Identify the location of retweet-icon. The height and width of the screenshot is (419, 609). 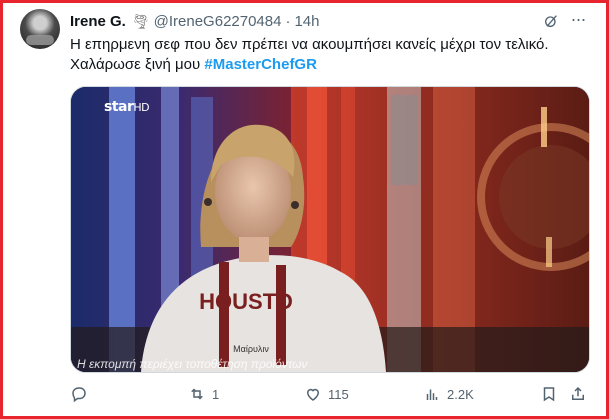
(197, 394).